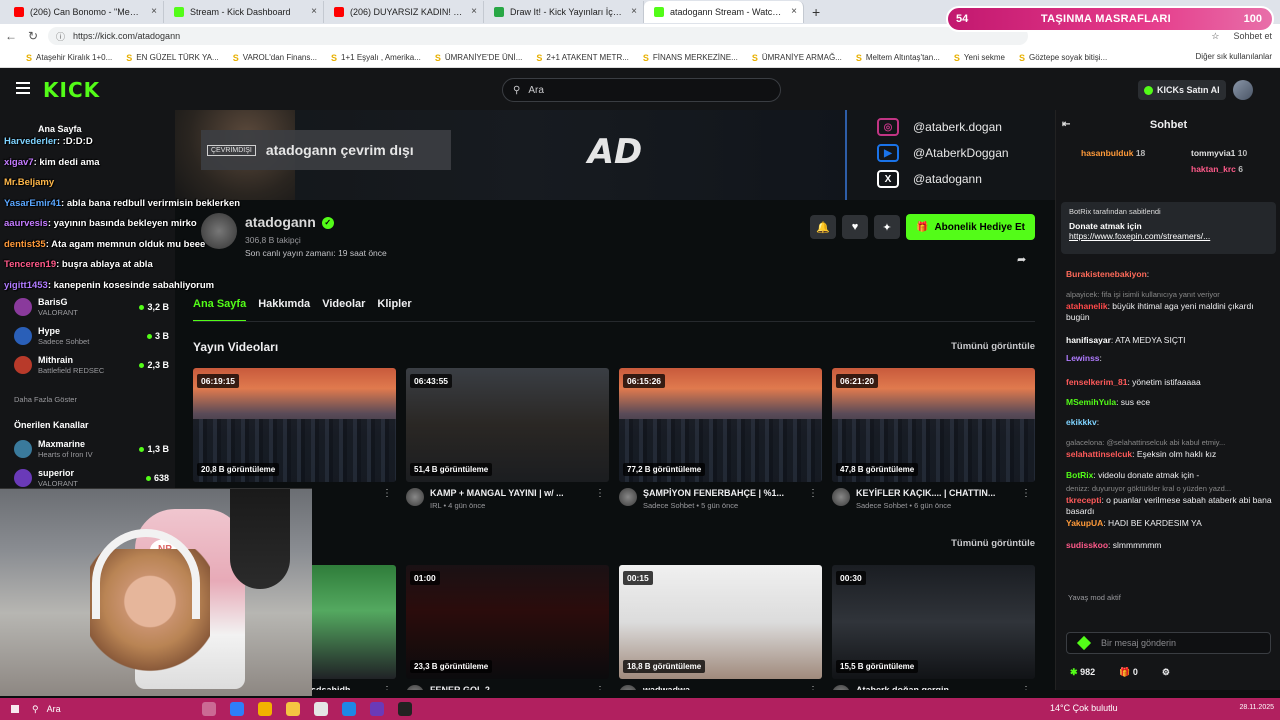 This screenshot has height=720, width=1280. What do you see at coordinates (45, 399) in the screenshot?
I see `show-more-link: Daha Fazla Göster` at bounding box center [45, 399].